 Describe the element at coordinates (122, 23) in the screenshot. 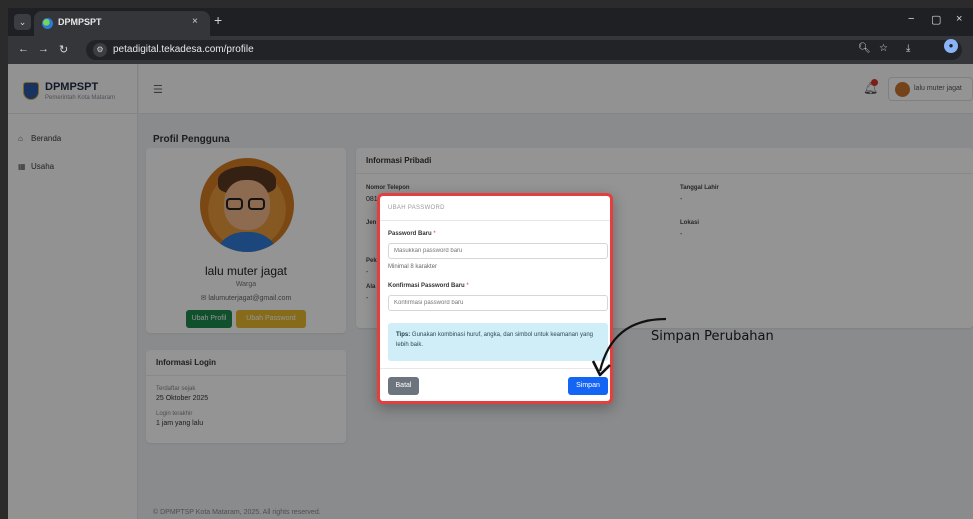

I see `browser-tab: DPMPSPT ×` at that location.